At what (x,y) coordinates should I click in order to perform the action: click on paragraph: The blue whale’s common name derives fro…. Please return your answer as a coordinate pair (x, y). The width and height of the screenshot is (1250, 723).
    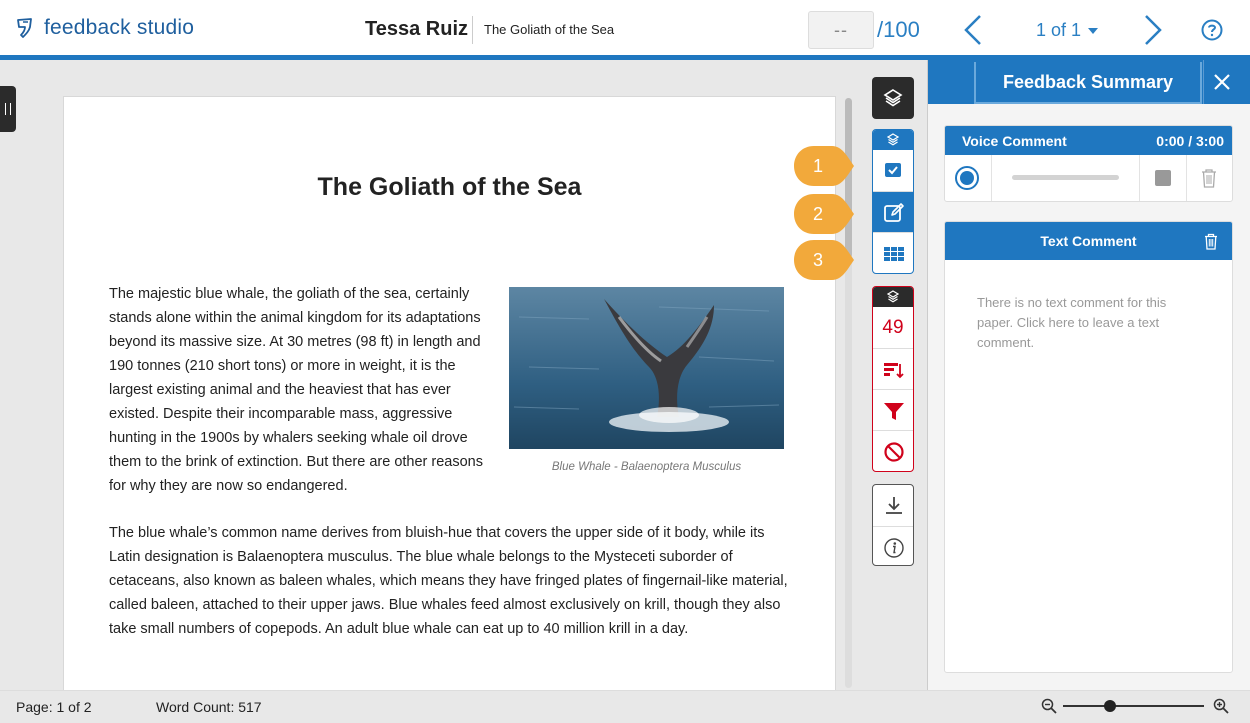
    Looking at the image, I should click on (448, 581).